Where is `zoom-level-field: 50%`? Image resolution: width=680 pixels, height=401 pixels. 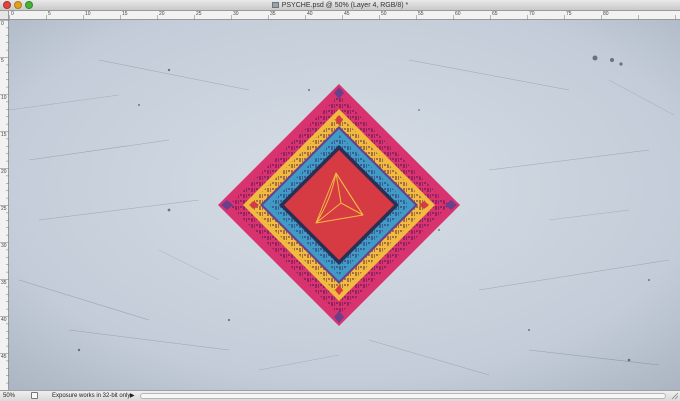 zoom-level-field: 50% is located at coordinates (14, 396).